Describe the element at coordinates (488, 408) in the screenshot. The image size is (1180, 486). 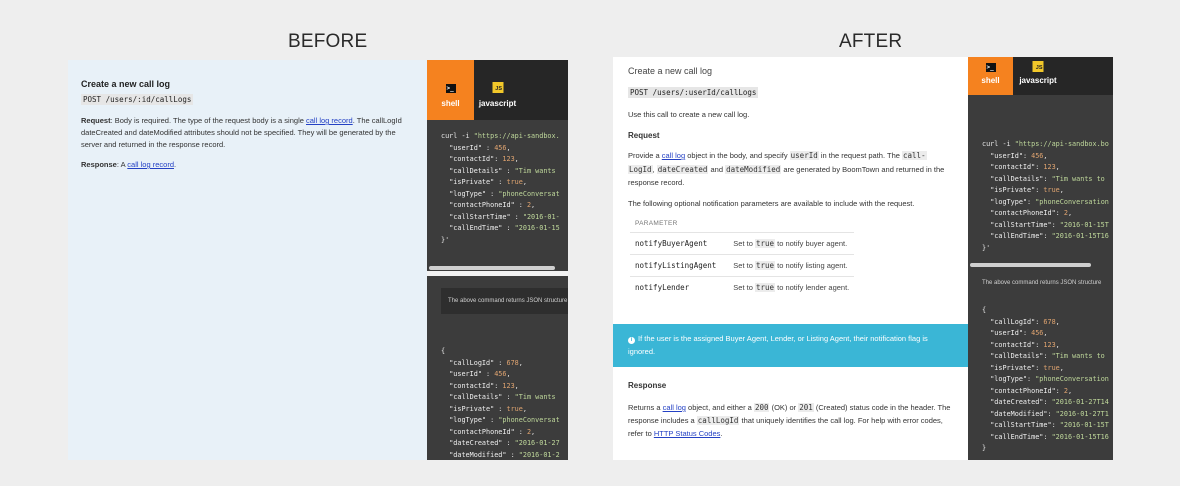
I see `code-line: "isPrivate" : true,` at that location.